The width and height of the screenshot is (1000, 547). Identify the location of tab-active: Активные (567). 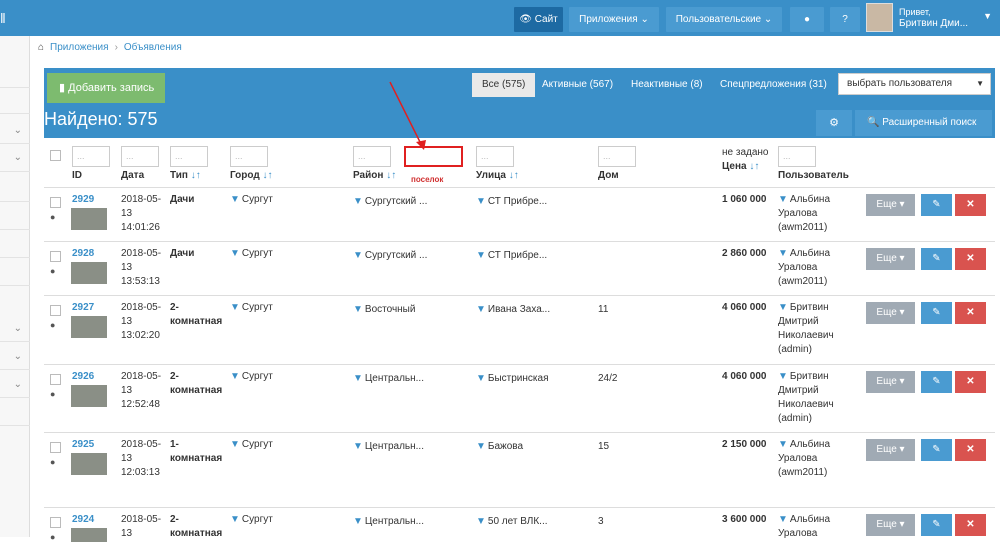
(577, 85).